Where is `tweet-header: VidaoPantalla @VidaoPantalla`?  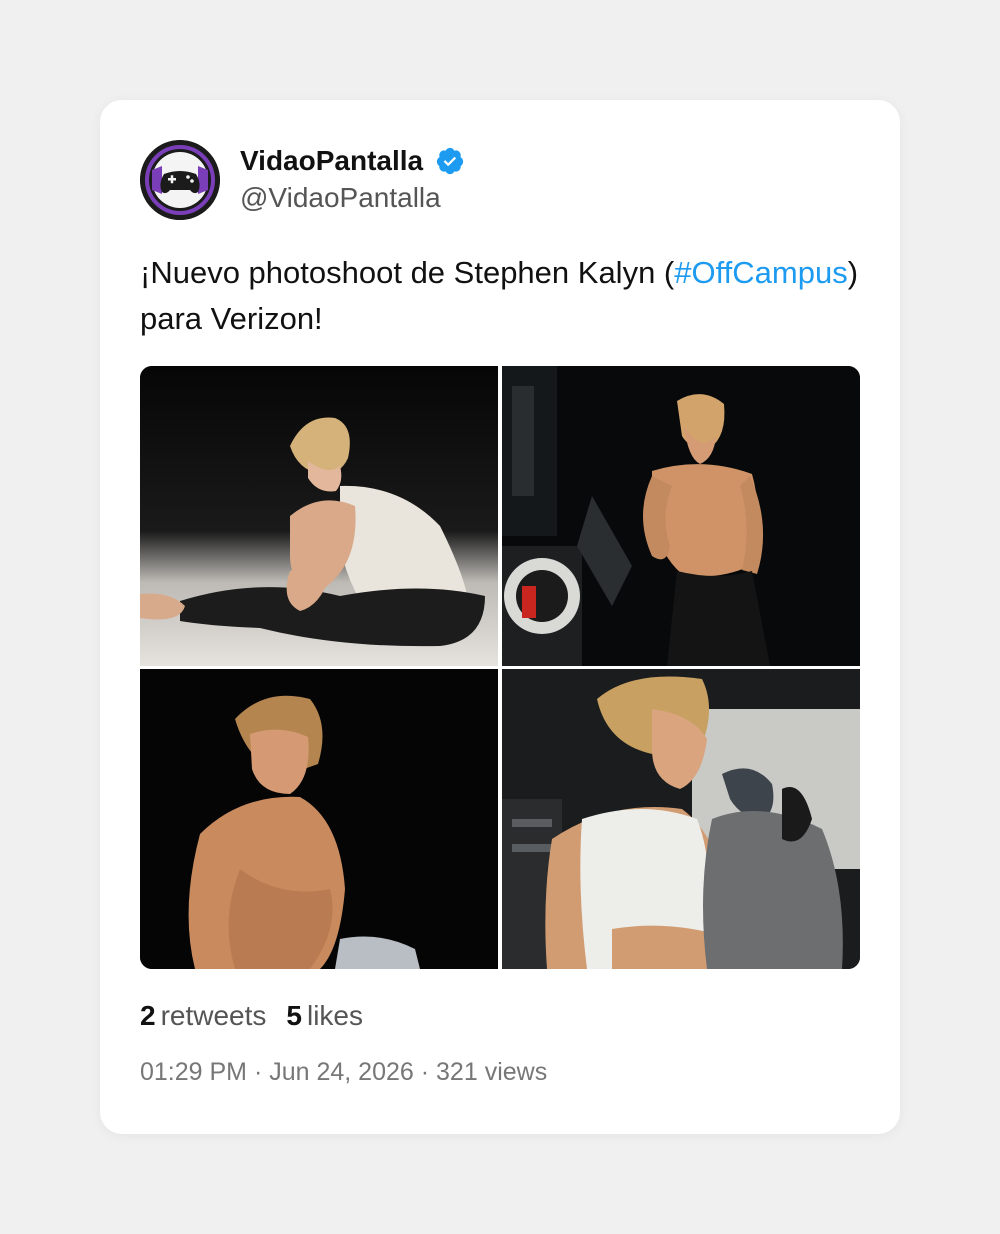
tweet-header: VidaoPantalla @VidaoPantalla is located at coordinates (302, 180).